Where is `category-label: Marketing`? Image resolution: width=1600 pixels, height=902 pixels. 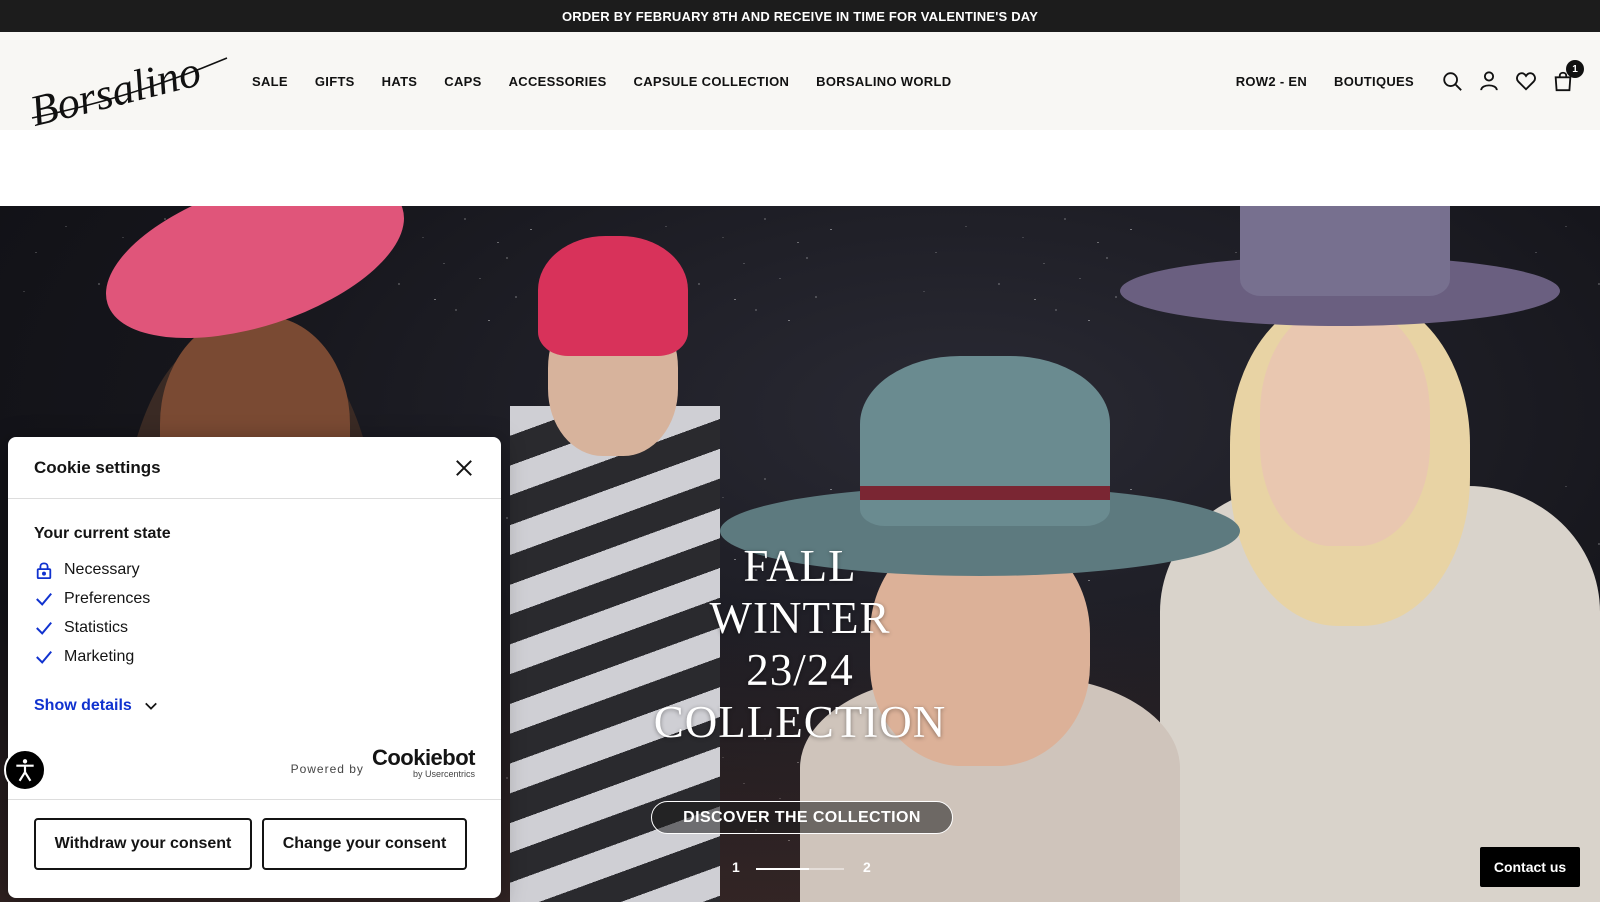
category-label: Marketing is located at coordinates (99, 656).